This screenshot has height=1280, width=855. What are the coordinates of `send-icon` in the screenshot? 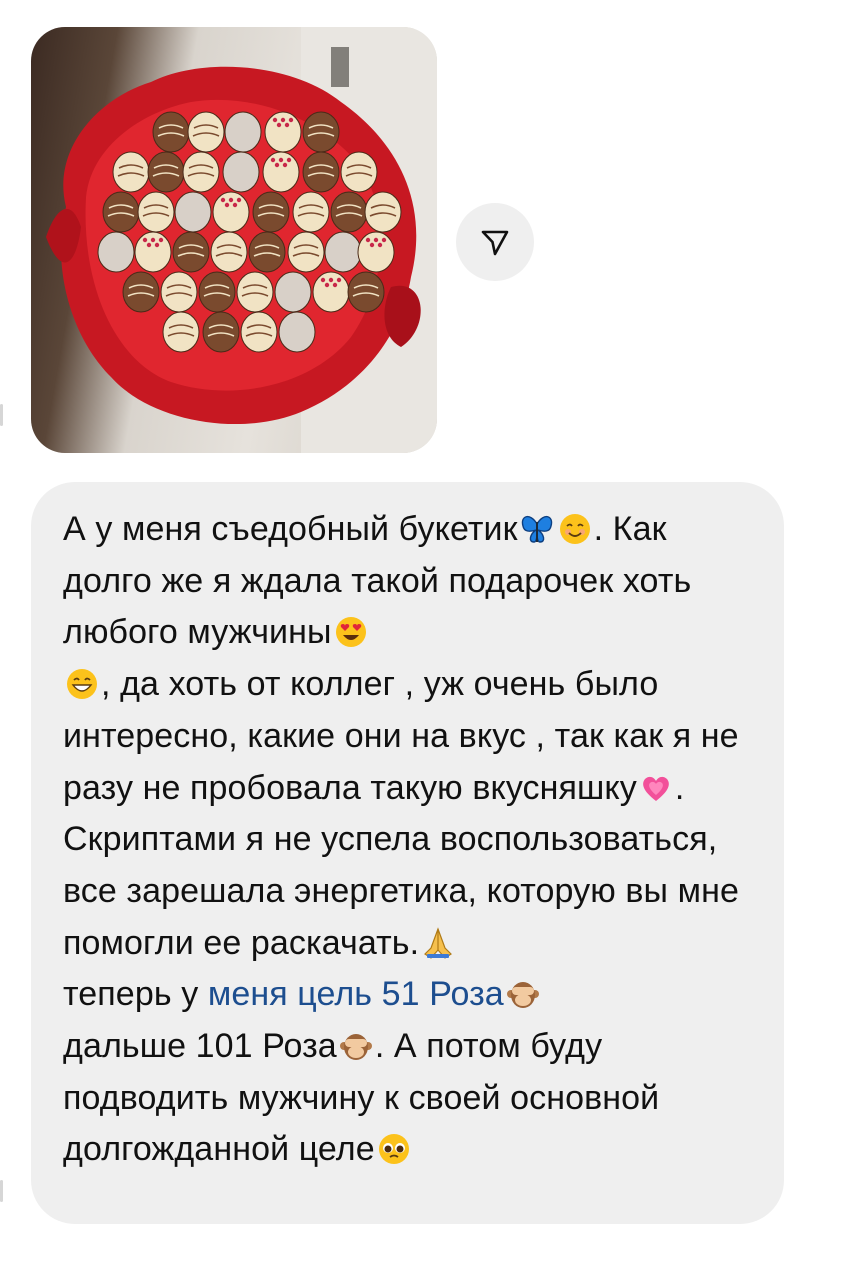 It's located at (495, 243).